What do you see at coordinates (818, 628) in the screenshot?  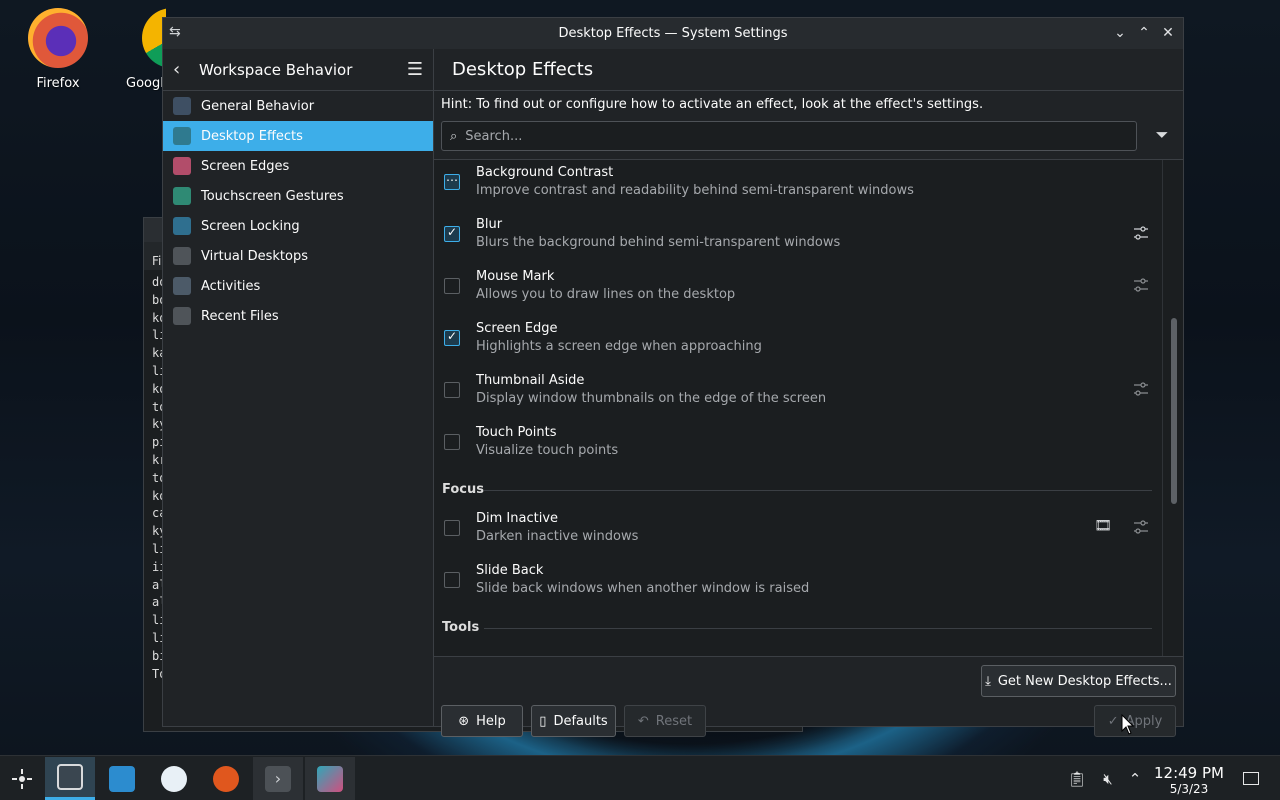 I see `section-divider` at bounding box center [818, 628].